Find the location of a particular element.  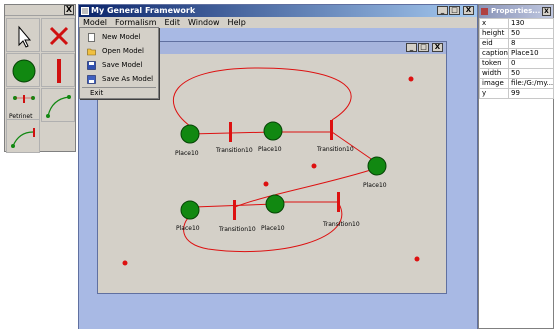

main-window-title: My General Framework is located at coordinates (143, 10).